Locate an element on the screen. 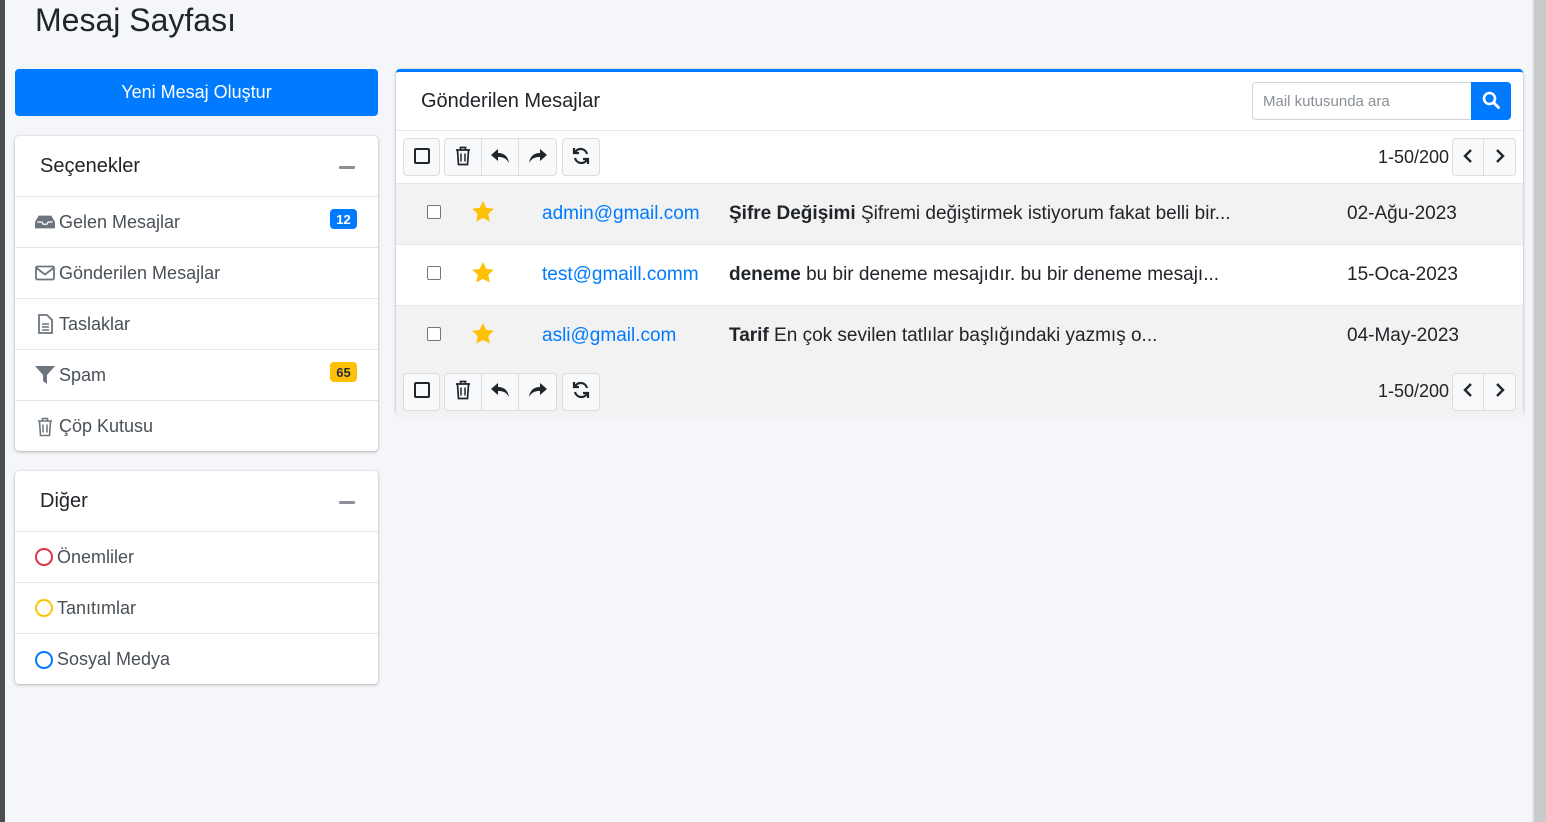 This screenshot has width=1546, height=822. scrollbar-track is located at coordinates (1540, 411).